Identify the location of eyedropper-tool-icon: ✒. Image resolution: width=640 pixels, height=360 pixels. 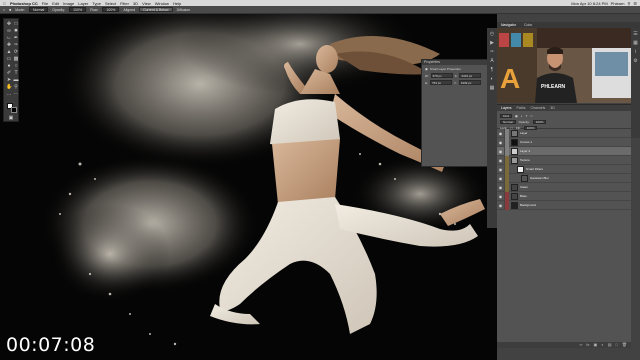
(16, 38).